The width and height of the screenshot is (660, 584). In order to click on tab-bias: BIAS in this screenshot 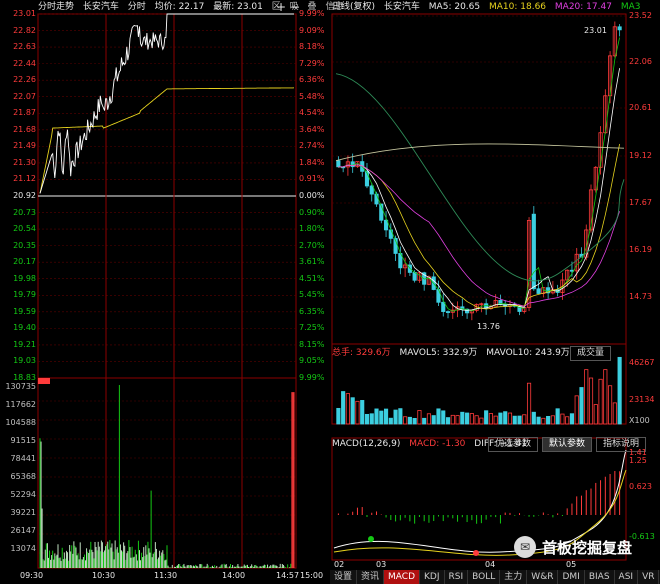, I will do `click(600, 577)`.